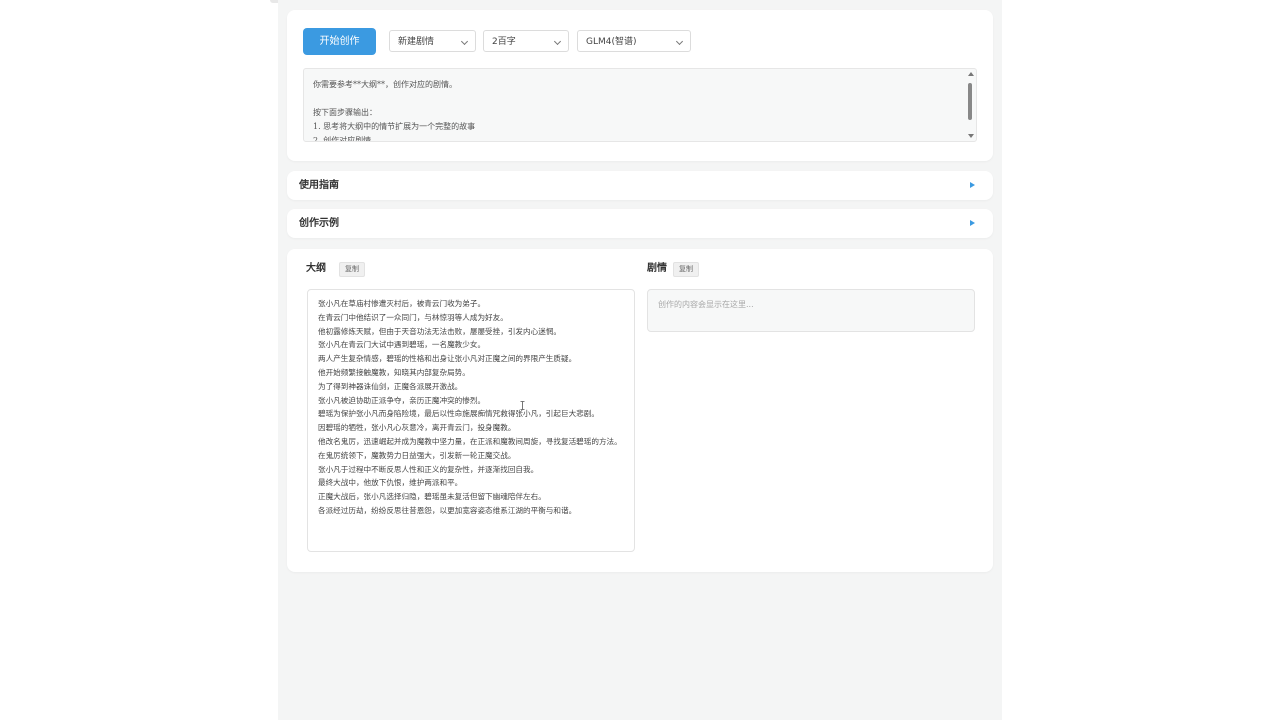 This screenshot has height=720, width=1280. I want to click on prompt-scrollbar, so click(970, 105).